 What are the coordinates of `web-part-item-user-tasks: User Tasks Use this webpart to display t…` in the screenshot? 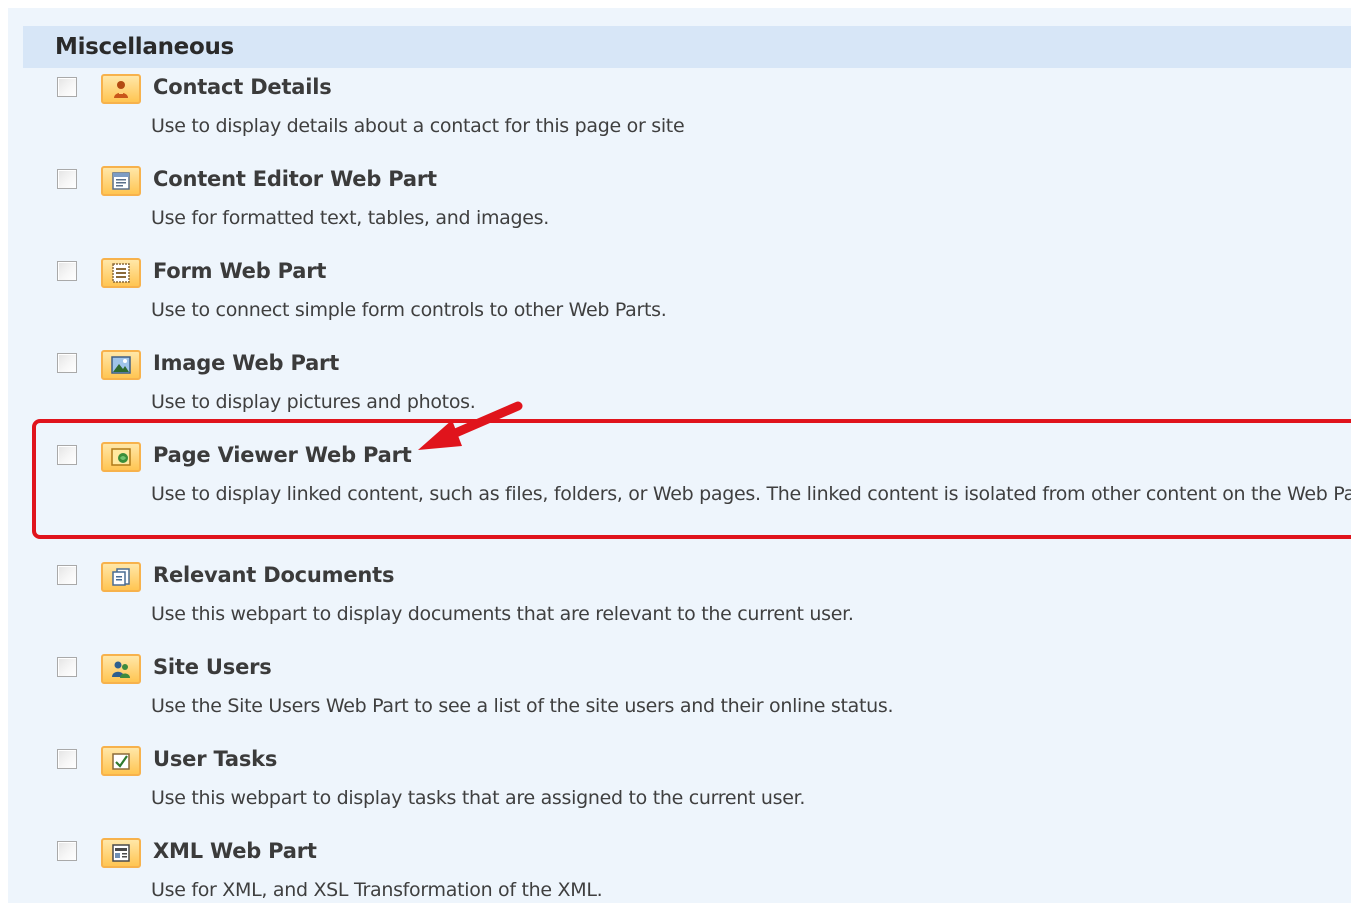 It's located at (679, 786).